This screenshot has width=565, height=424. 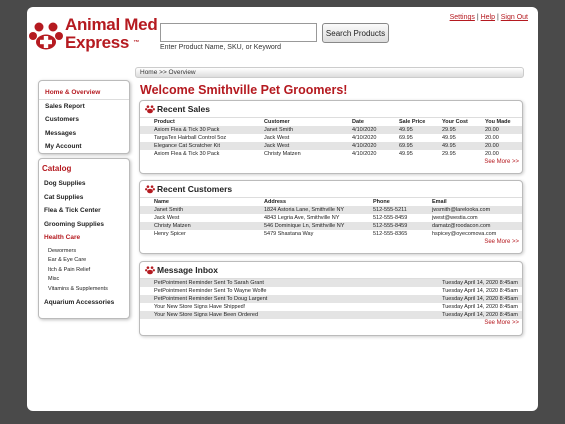 I want to click on table-cell: jwest@westia.com, so click(x=455, y=218).